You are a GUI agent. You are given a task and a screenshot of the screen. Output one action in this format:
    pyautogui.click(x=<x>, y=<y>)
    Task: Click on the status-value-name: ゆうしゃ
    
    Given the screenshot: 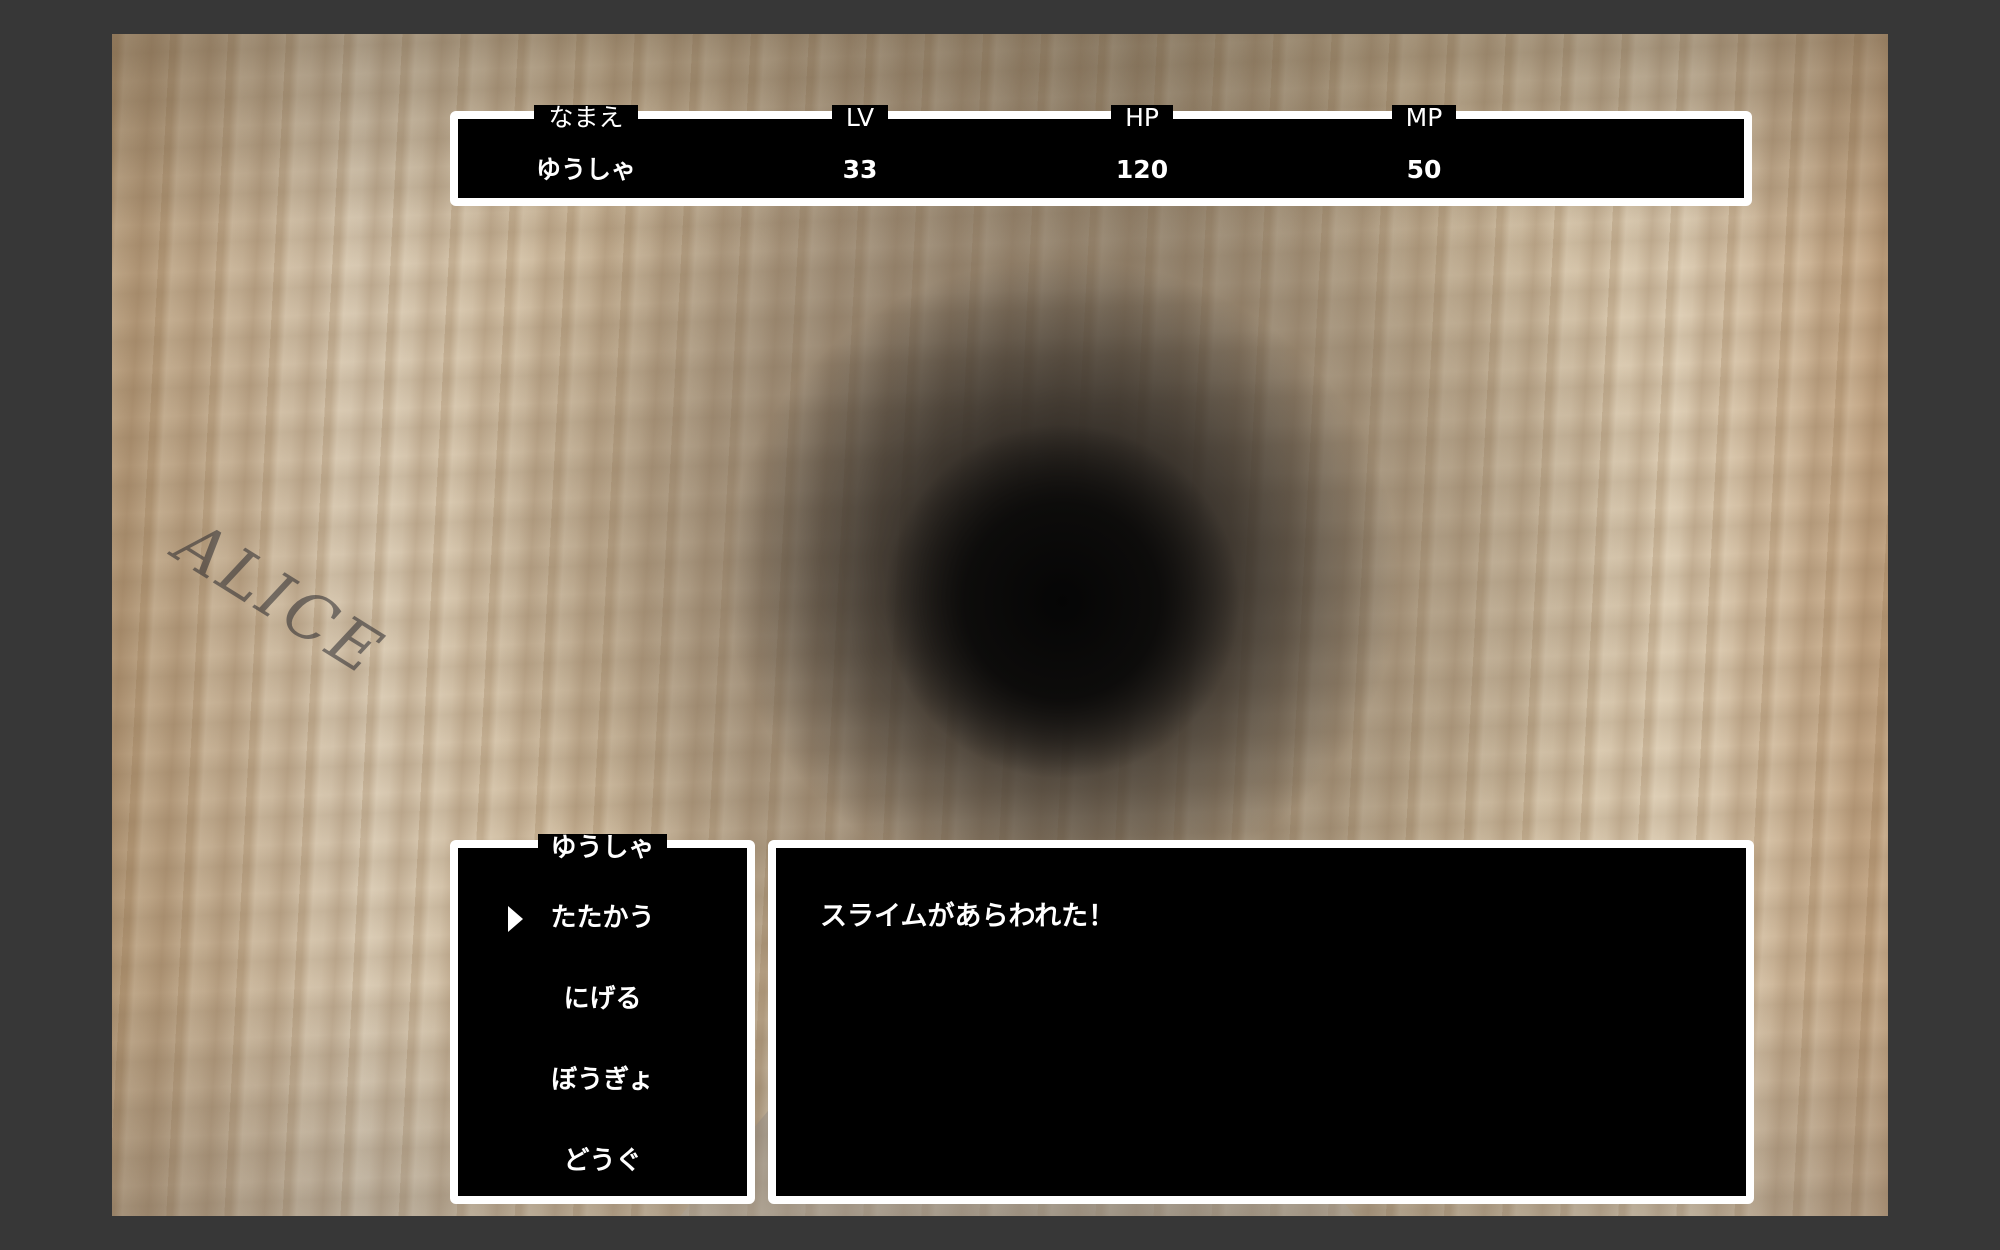 What is the action you would take?
    pyautogui.click(x=585, y=169)
    